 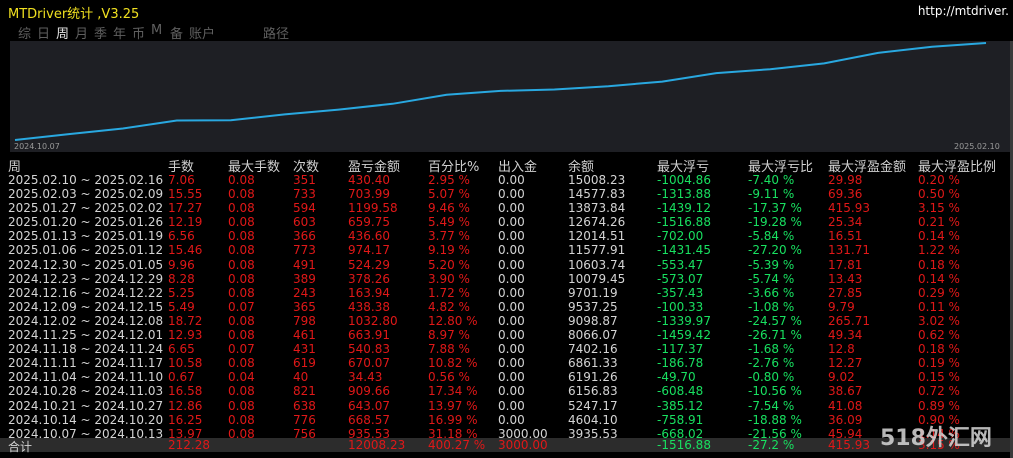 I want to click on cell-percent: 3.90 %, so click(x=449, y=278).